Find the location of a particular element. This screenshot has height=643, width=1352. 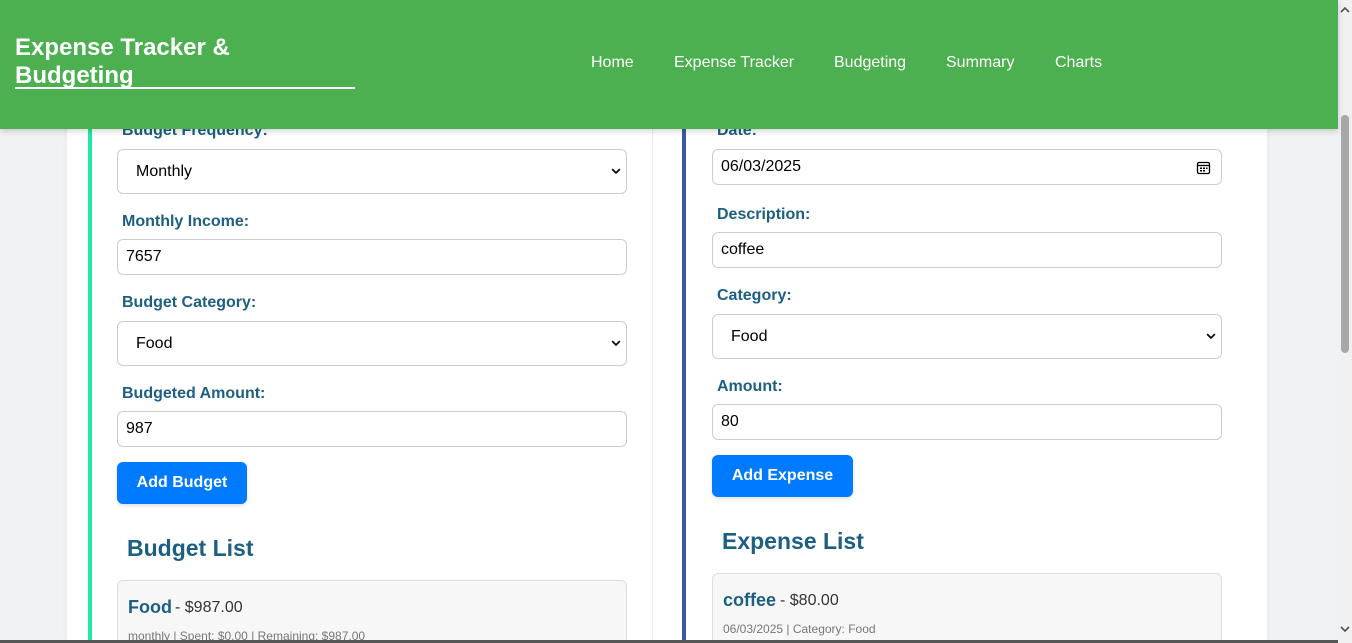

budgeted-amount-input: 987 is located at coordinates (372, 429).